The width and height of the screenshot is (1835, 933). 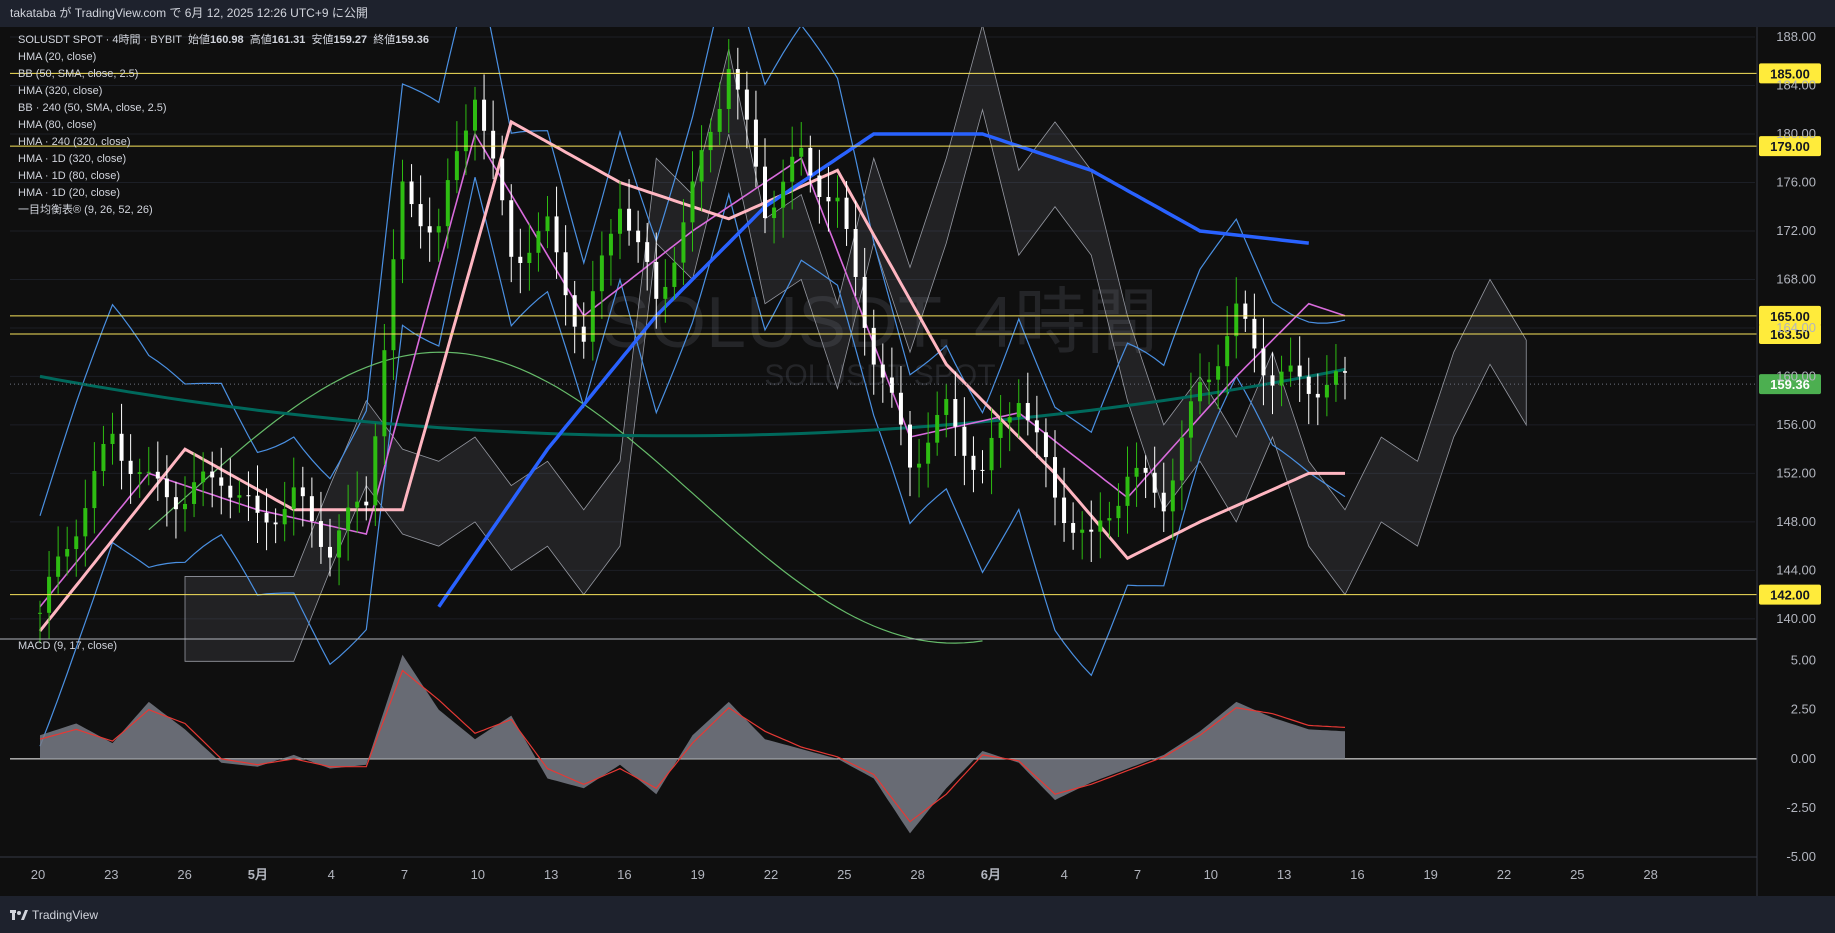 What do you see at coordinates (223, 193) in the screenshot?
I see `indicator-legend: HMA · 1D (20, close)` at bounding box center [223, 193].